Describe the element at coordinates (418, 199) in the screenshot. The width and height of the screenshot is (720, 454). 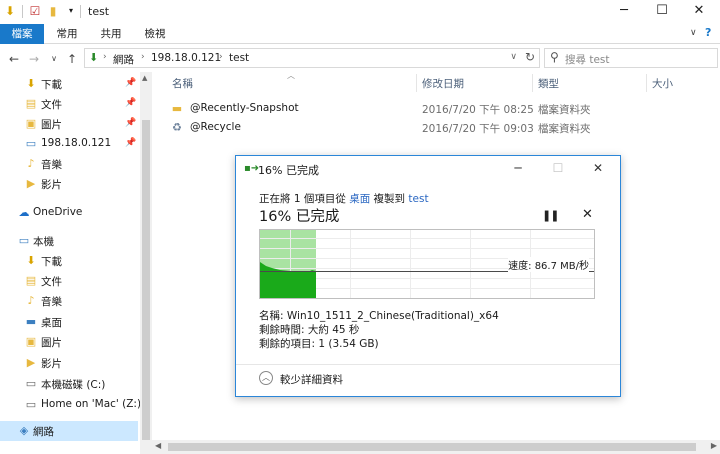
I see `destination-link: test` at that location.